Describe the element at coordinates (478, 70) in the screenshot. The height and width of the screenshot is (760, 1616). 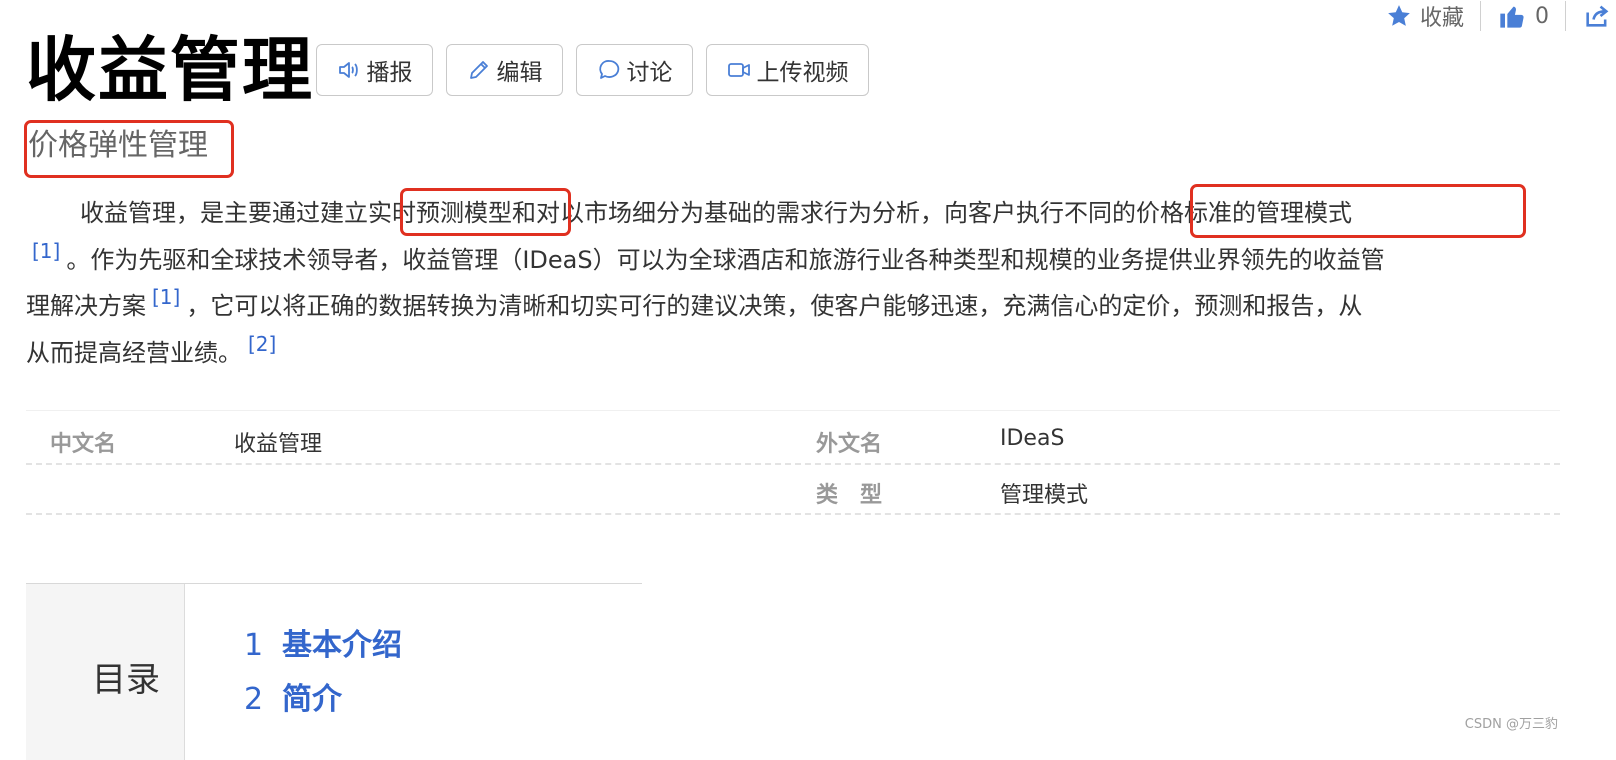
I see `pencil-icon` at that location.